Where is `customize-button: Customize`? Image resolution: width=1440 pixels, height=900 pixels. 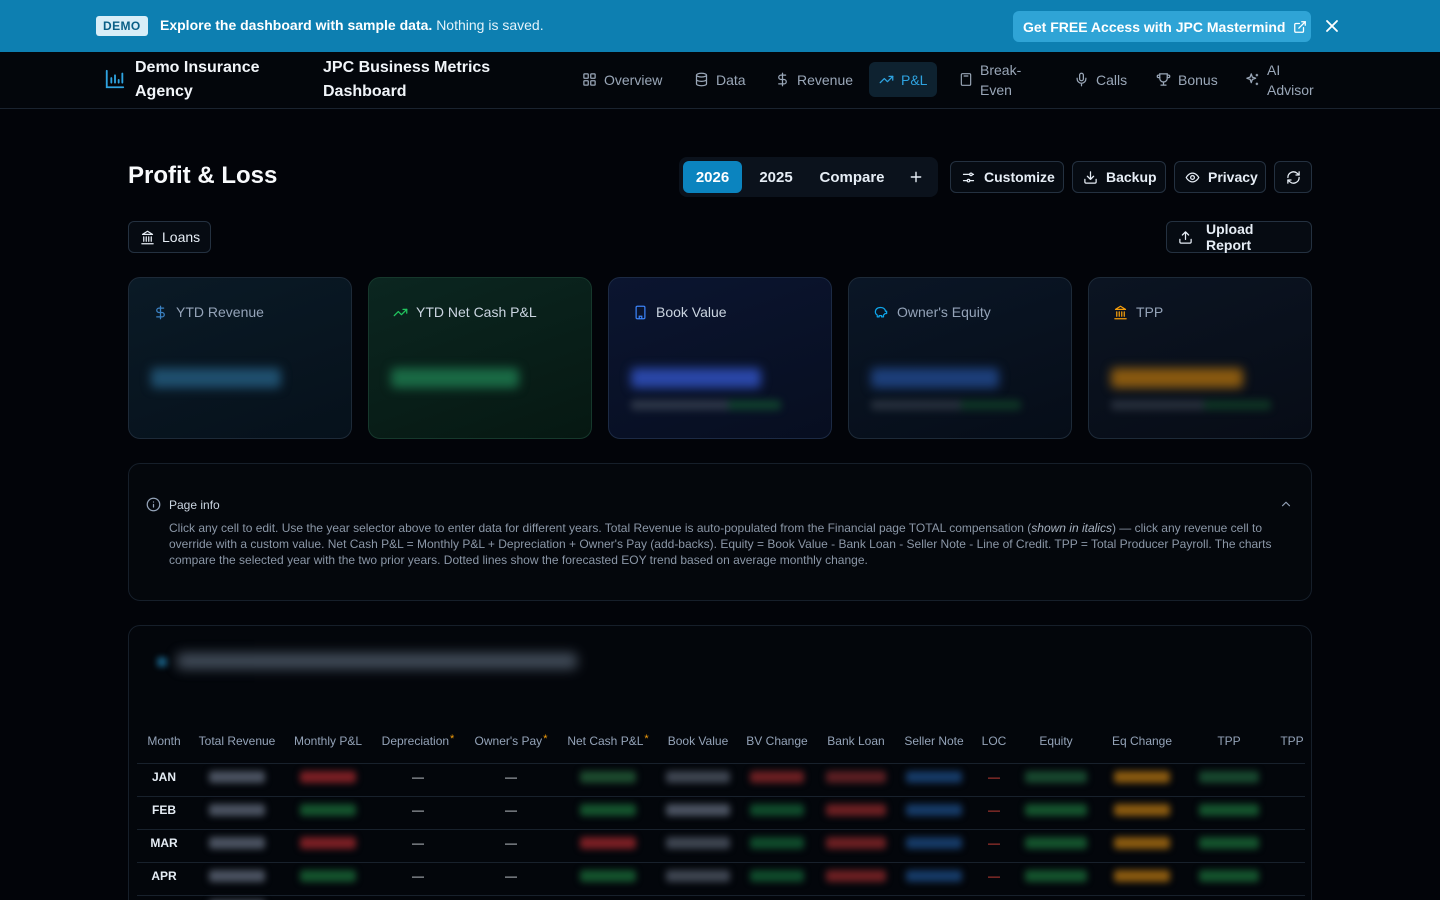 customize-button: Customize is located at coordinates (1007, 177).